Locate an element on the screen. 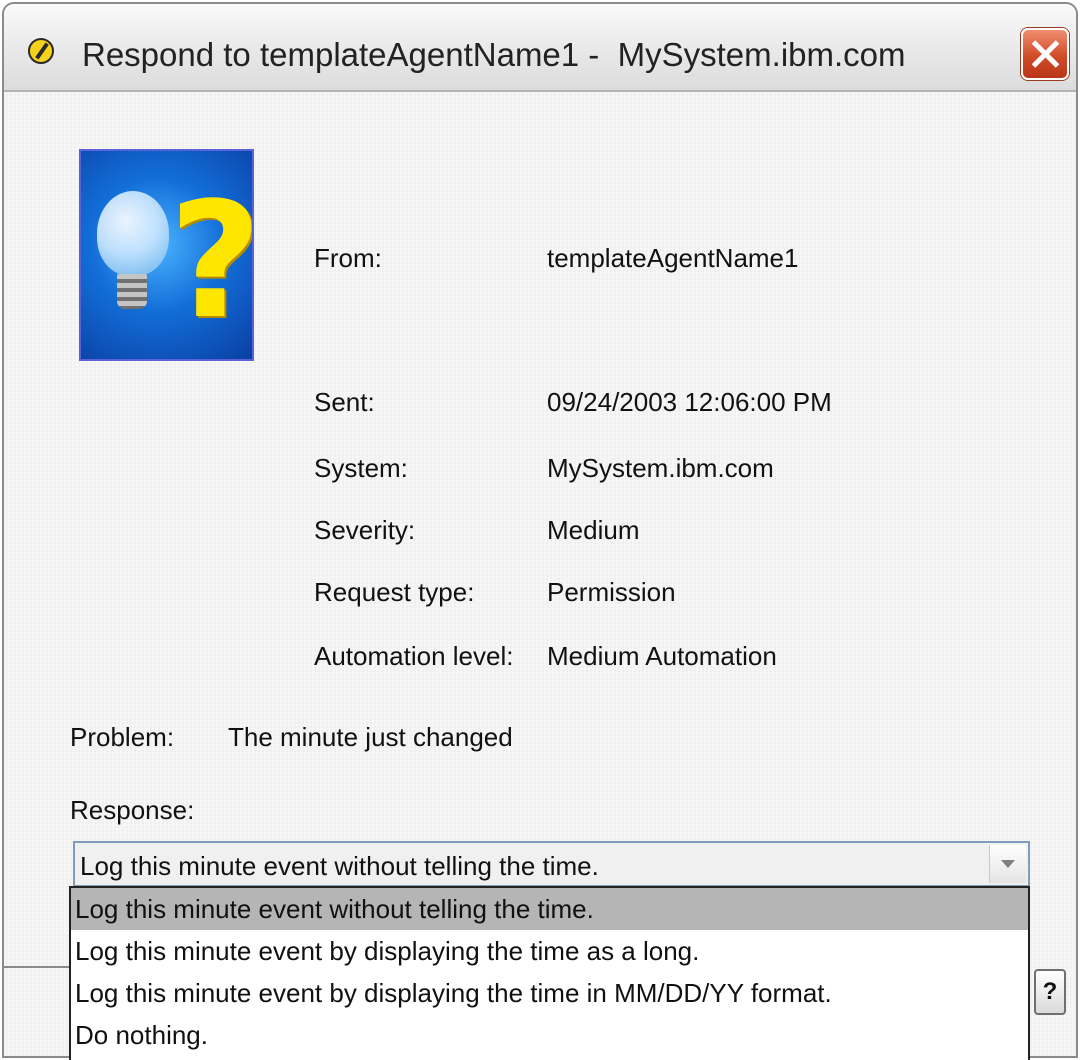 The width and height of the screenshot is (1082, 1060). request-type-value: Permission is located at coordinates (611, 592).